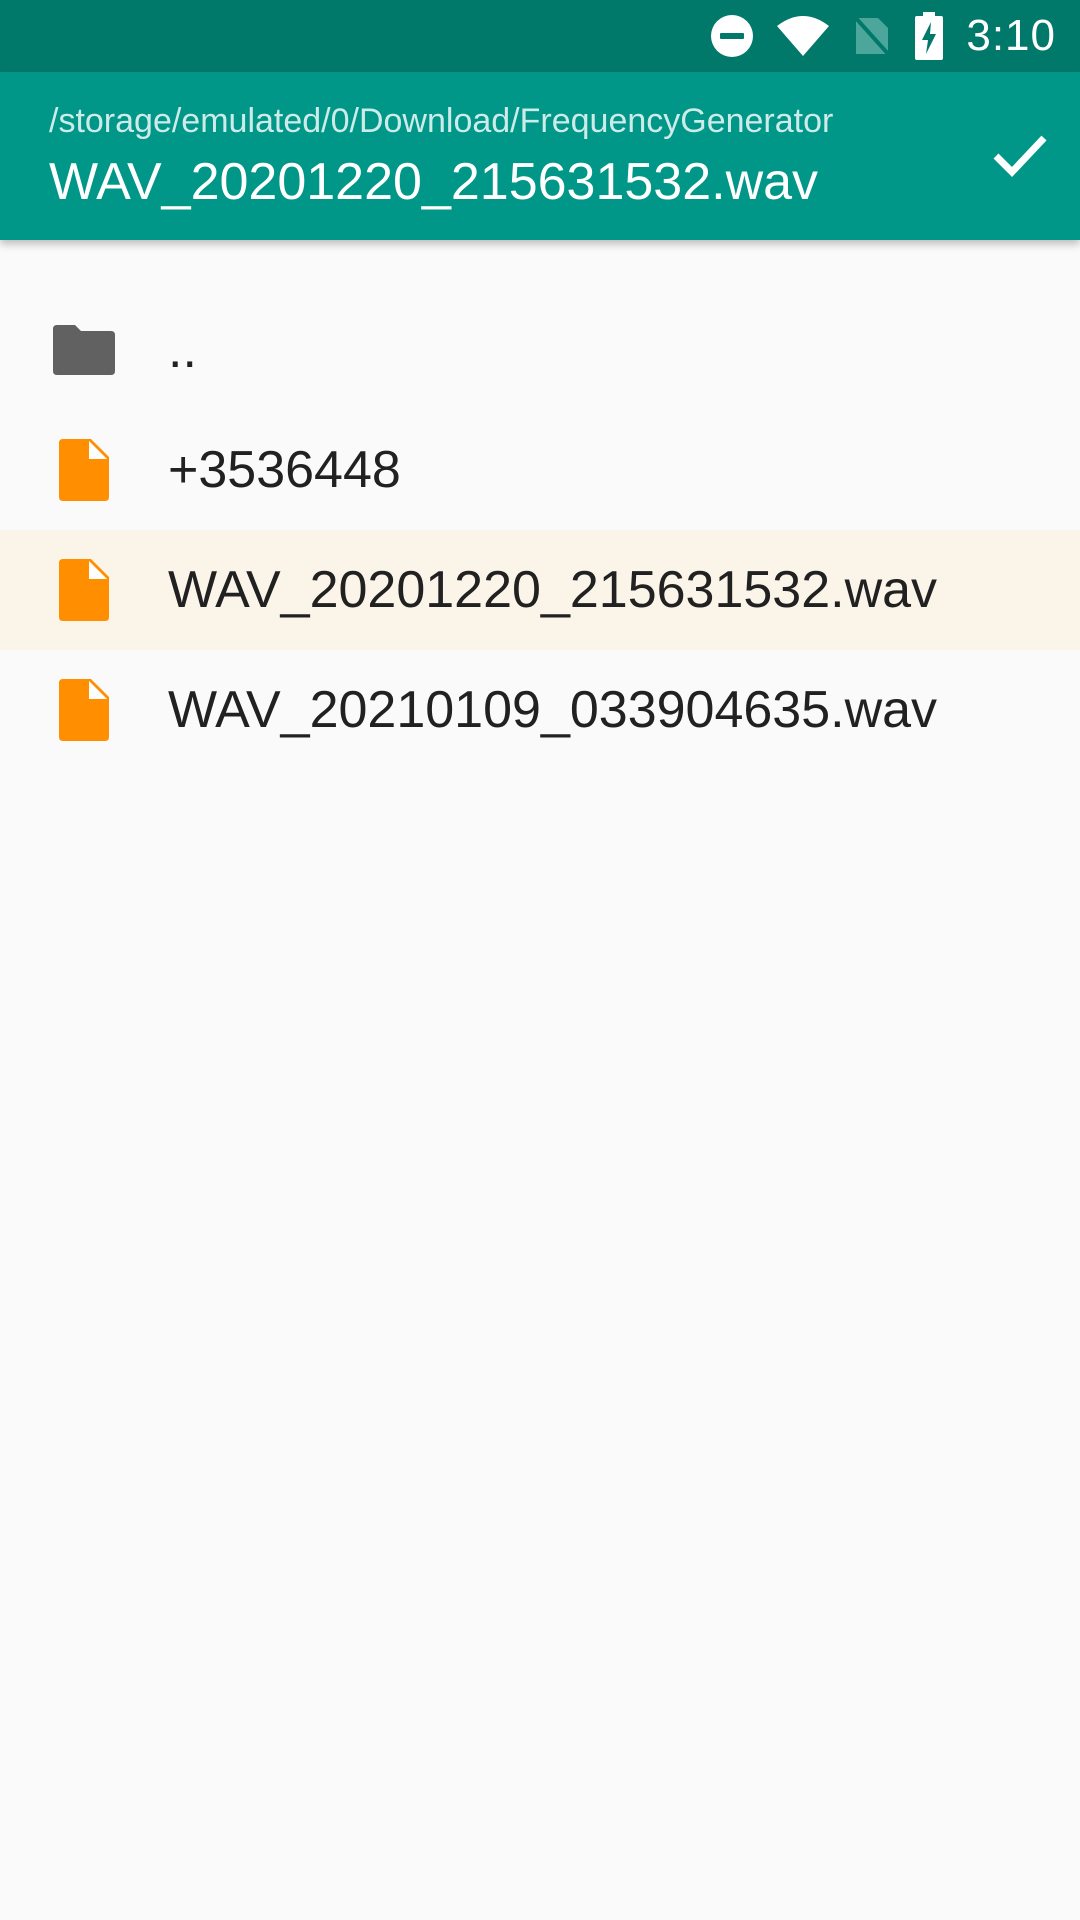 This screenshot has height=1920, width=1080. Describe the element at coordinates (540, 36) in the screenshot. I see `status-bar: 3:10` at that location.